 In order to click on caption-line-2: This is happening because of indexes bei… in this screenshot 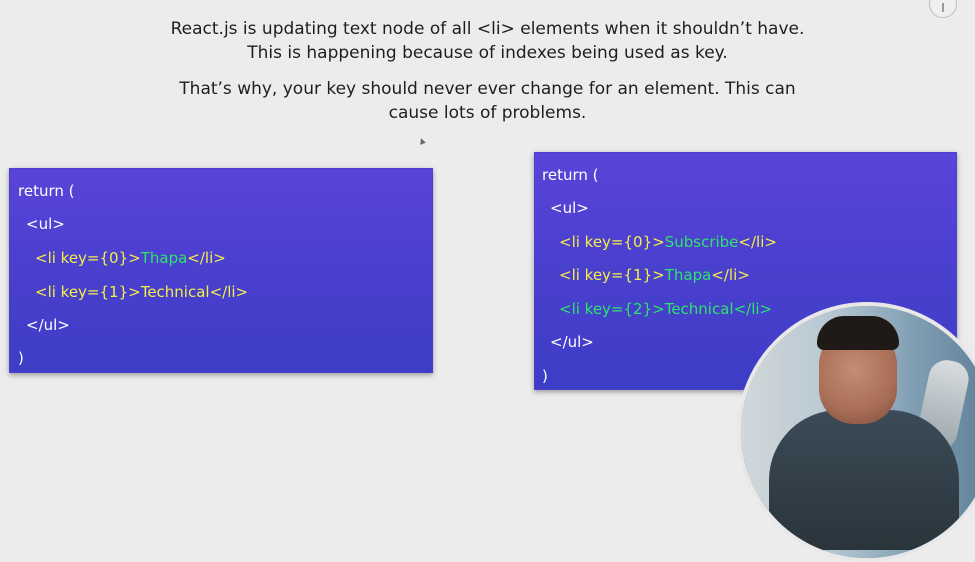, I will do `click(487, 53)`.